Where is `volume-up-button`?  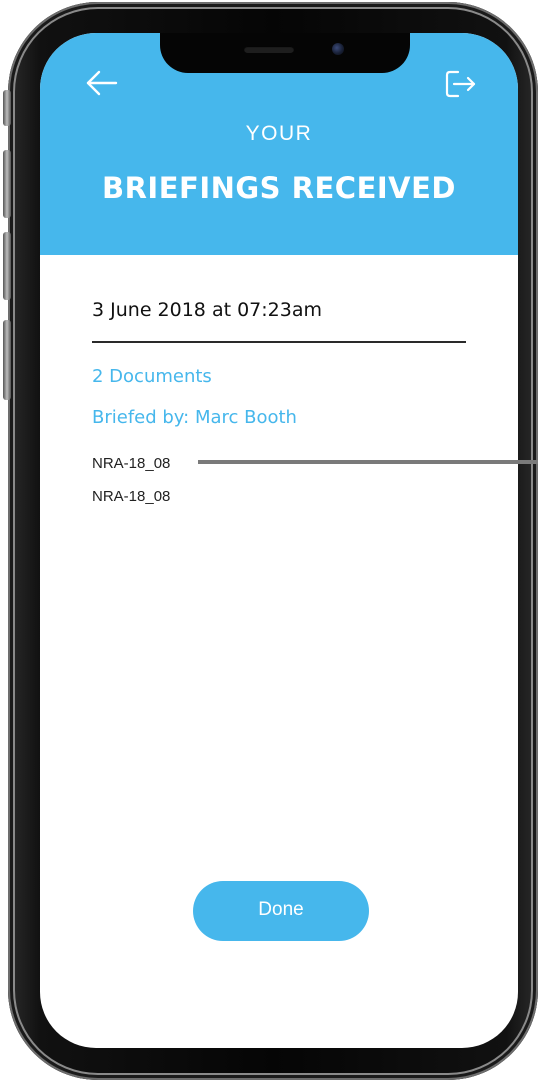
volume-up-button is located at coordinates (7, 184).